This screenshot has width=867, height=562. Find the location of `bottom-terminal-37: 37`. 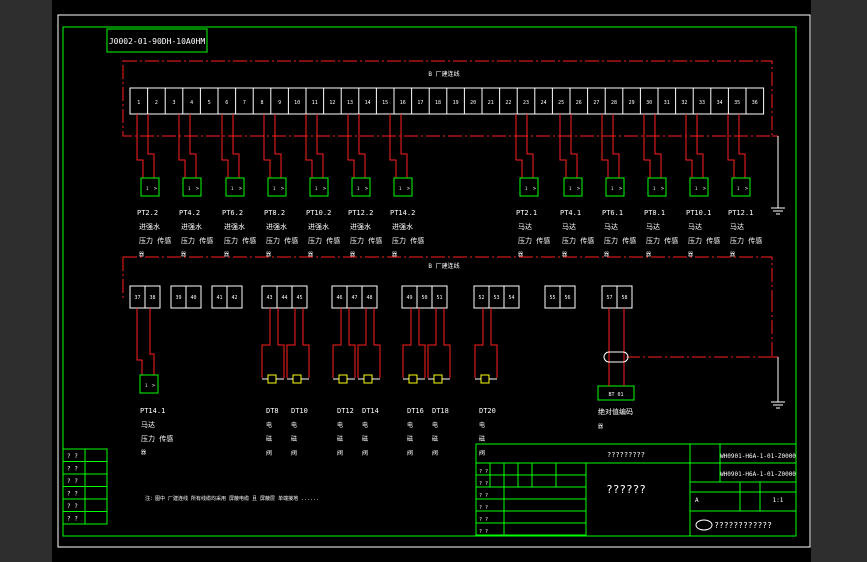

bottom-terminal-37: 37 is located at coordinates (137, 298).